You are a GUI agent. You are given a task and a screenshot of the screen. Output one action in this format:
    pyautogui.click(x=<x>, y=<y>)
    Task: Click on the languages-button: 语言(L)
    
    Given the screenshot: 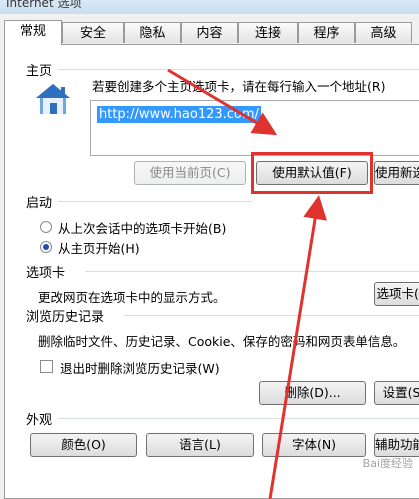 What is the action you would take?
    pyautogui.click(x=200, y=445)
    